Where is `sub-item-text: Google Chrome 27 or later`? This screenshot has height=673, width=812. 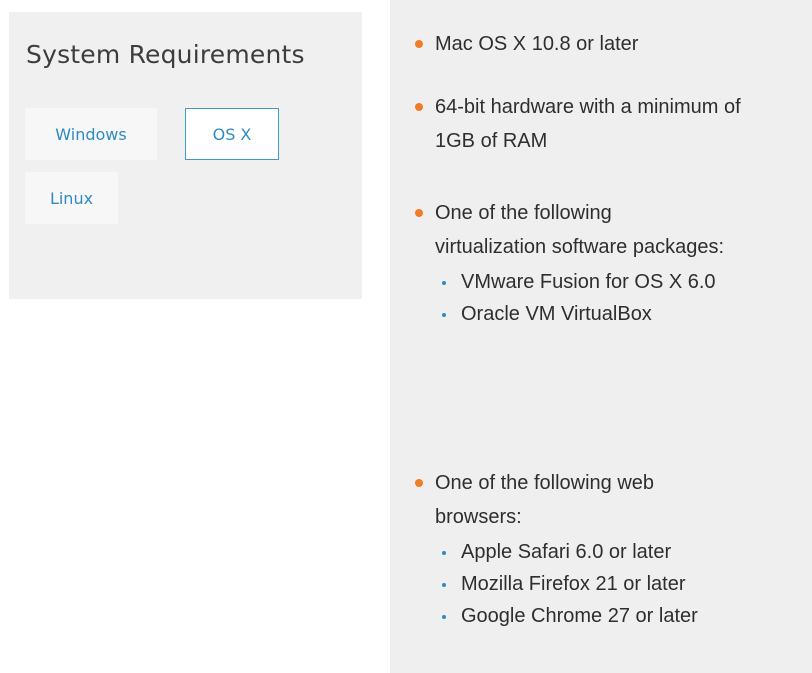 sub-item-text: Google Chrome 27 or later is located at coordinates (579, 616).